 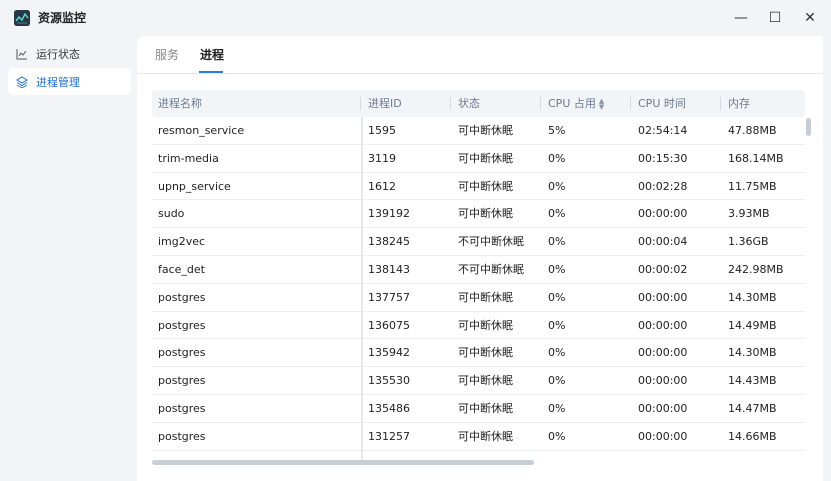 I want to click on cell-pid: 135942, so click(x=389, y=353).